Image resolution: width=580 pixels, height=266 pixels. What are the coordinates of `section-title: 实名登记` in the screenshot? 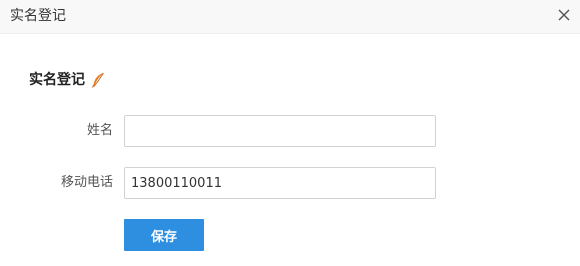 It's located at (57, 80).